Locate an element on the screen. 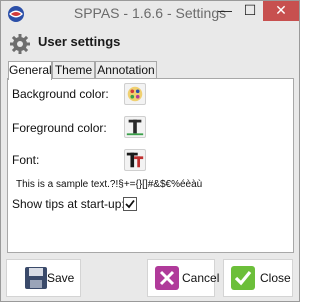 The width and height of the screenshot is (320, 302). checkmark-icon is located at coordinates (243, 278).